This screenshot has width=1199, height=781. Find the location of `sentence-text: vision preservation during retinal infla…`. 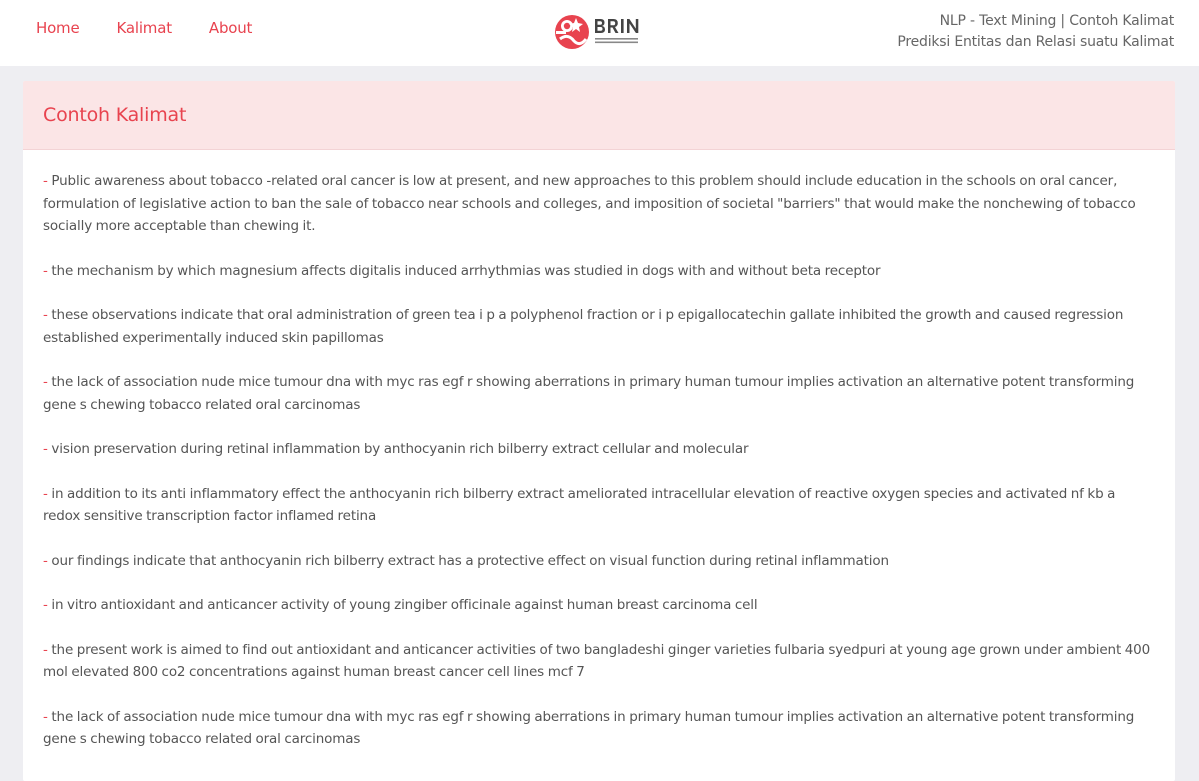

sentence-text: vision preservation during retinal infla… is located at coordinates (400, 449).